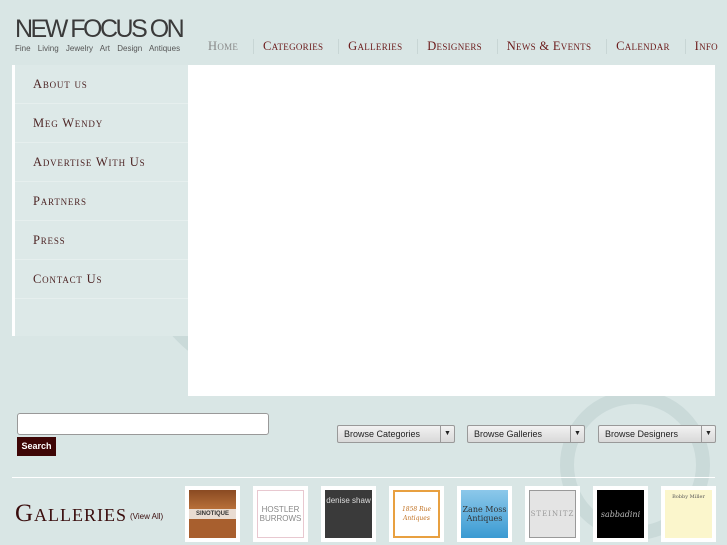 The width and height of the screenshot is (727, 545). I want to click on gallery-thumb-label: sabbadini, so click(620, 514).